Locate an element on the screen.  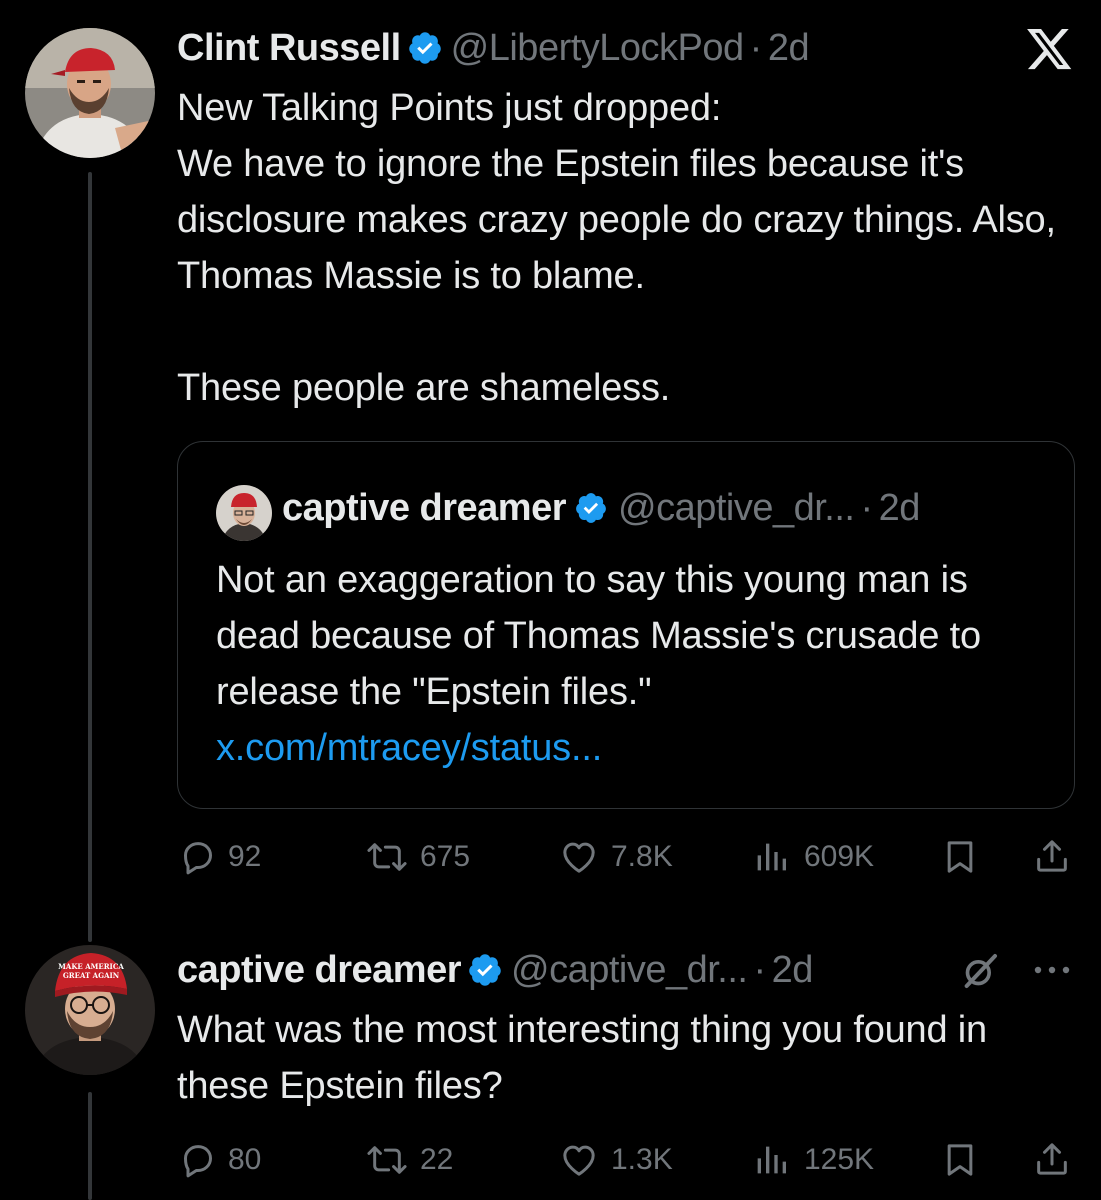
author-name: Clint Russell is located at coordinates (289, 48).